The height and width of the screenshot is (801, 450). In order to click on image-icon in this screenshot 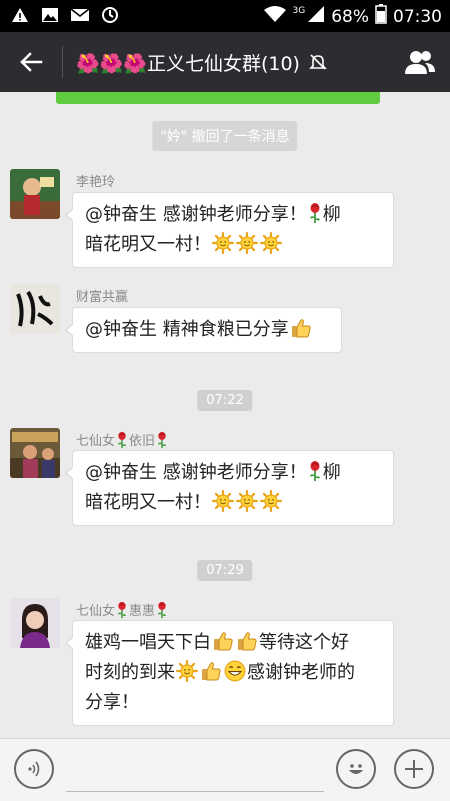, I will do `click(50, 15)`.